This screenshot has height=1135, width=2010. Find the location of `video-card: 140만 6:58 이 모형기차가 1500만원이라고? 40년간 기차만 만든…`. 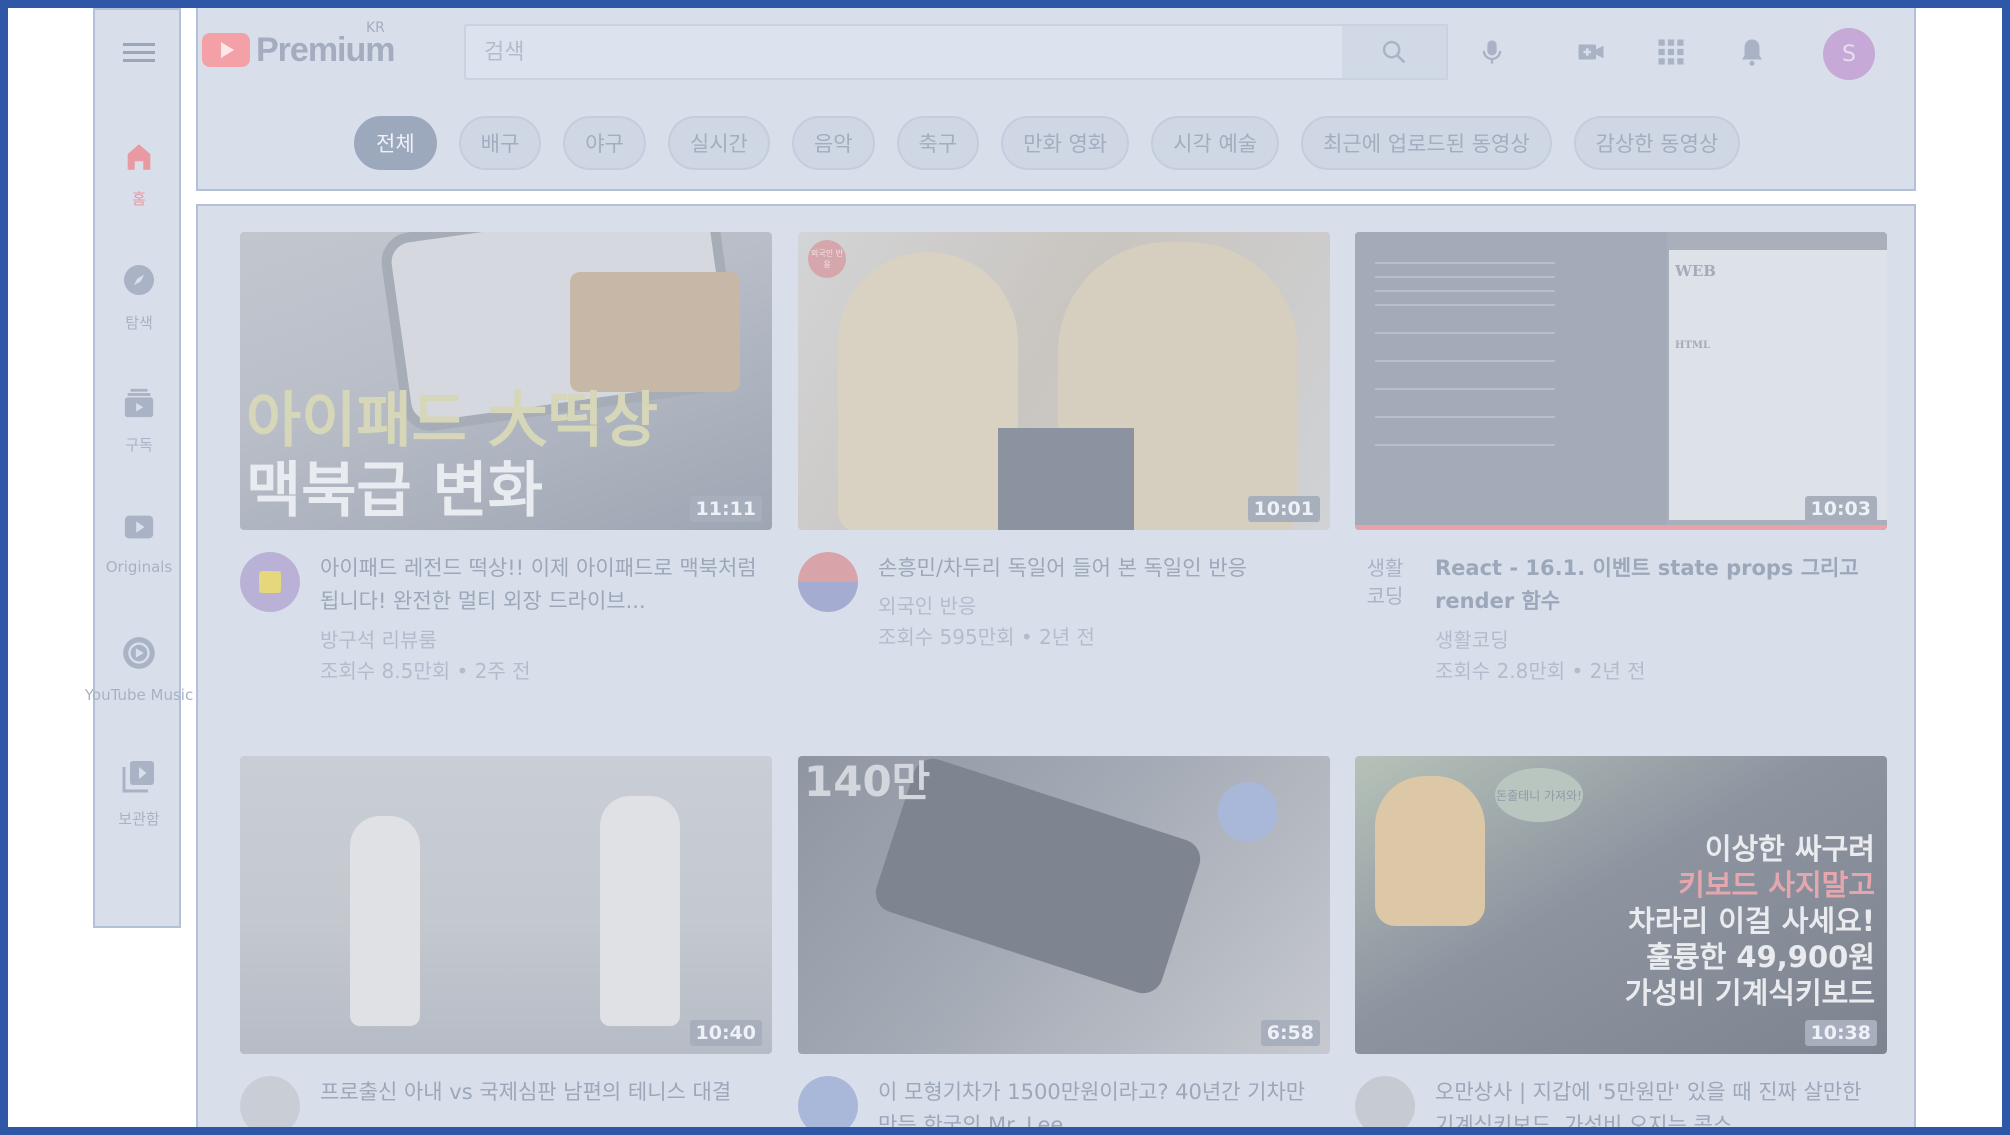

video-card: 140만 6:58 이 모형기차가 1500만원이라고? 40년간 기차만 만든… is located at coordinates (1064, 945).